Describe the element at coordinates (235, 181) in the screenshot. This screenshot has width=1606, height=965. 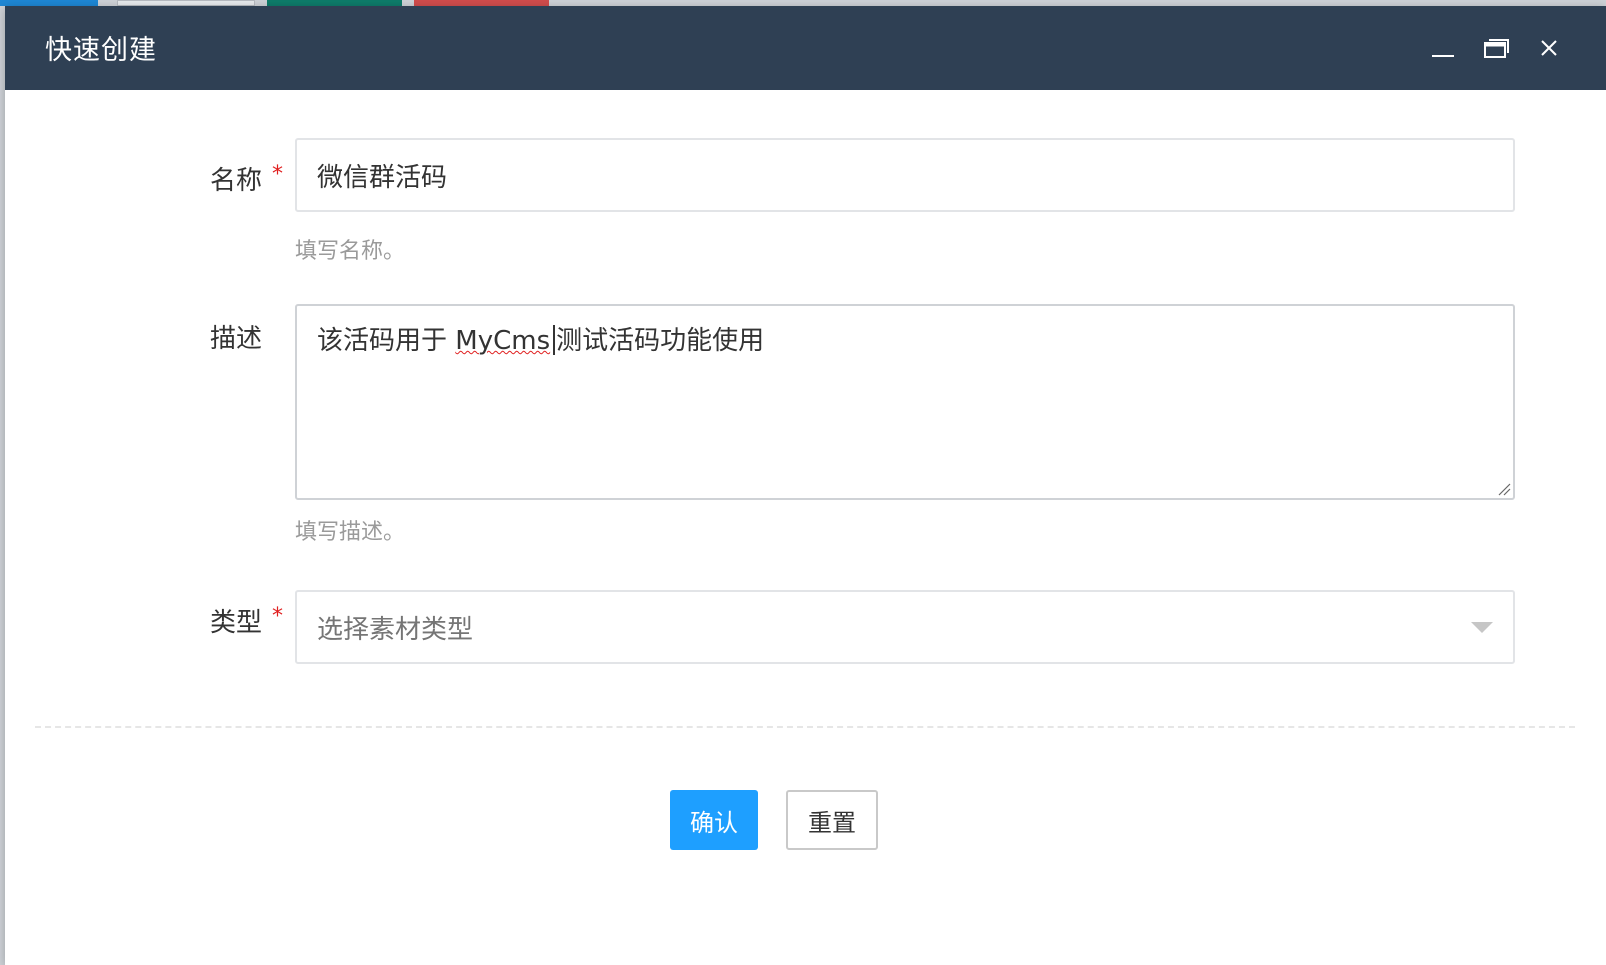
I see `name-label: 名称` at that location.